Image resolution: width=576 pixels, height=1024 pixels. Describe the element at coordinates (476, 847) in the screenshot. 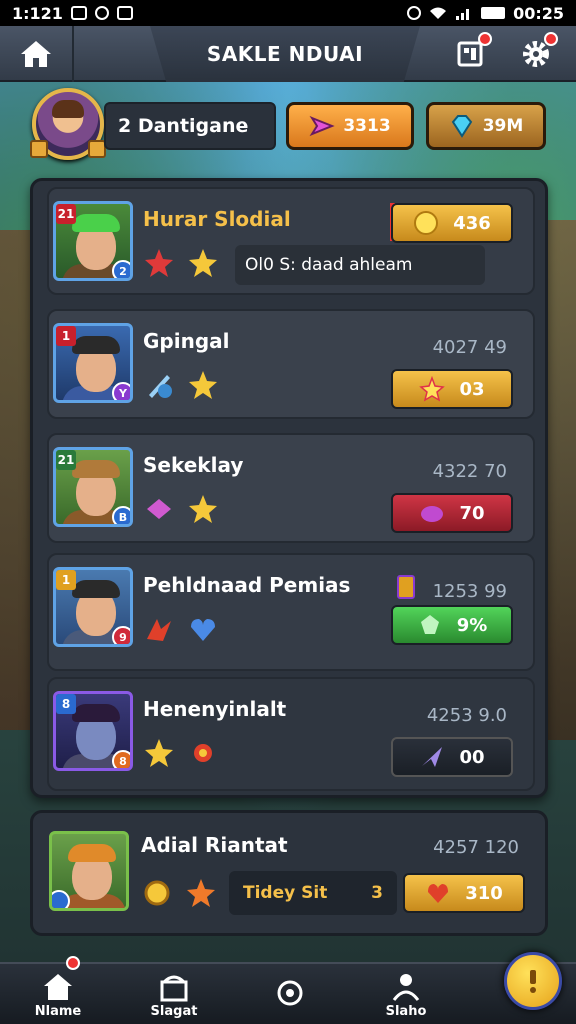

I see `hero-score: 4257 120` at that location.